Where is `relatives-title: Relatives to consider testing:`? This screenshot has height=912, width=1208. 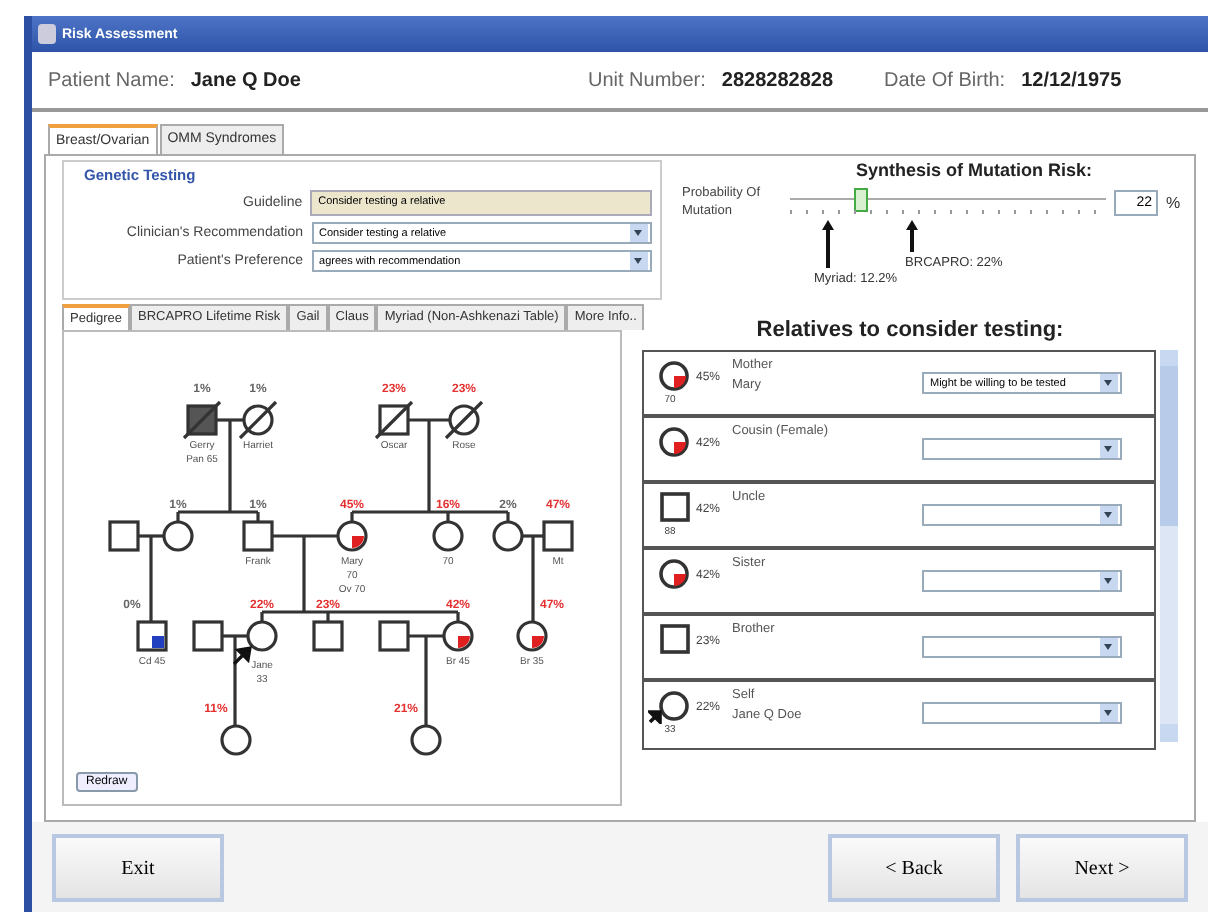 relatives-title: Relatives to consider testing: is located at coordinates (910, 330).